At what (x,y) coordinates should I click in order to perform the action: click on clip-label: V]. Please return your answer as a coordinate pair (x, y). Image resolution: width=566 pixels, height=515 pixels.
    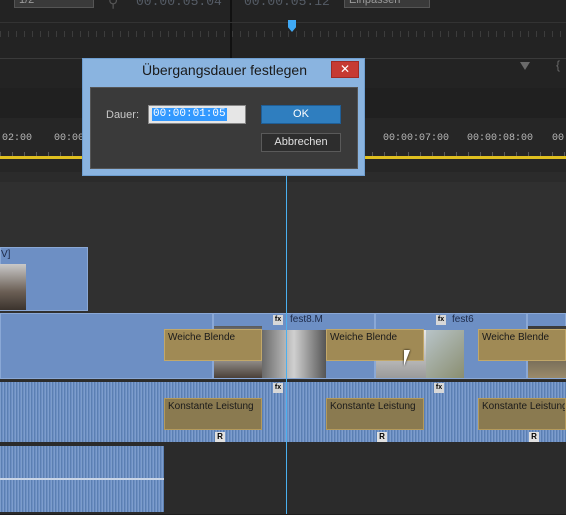
    Looking at the image, I should click on (6, 254).